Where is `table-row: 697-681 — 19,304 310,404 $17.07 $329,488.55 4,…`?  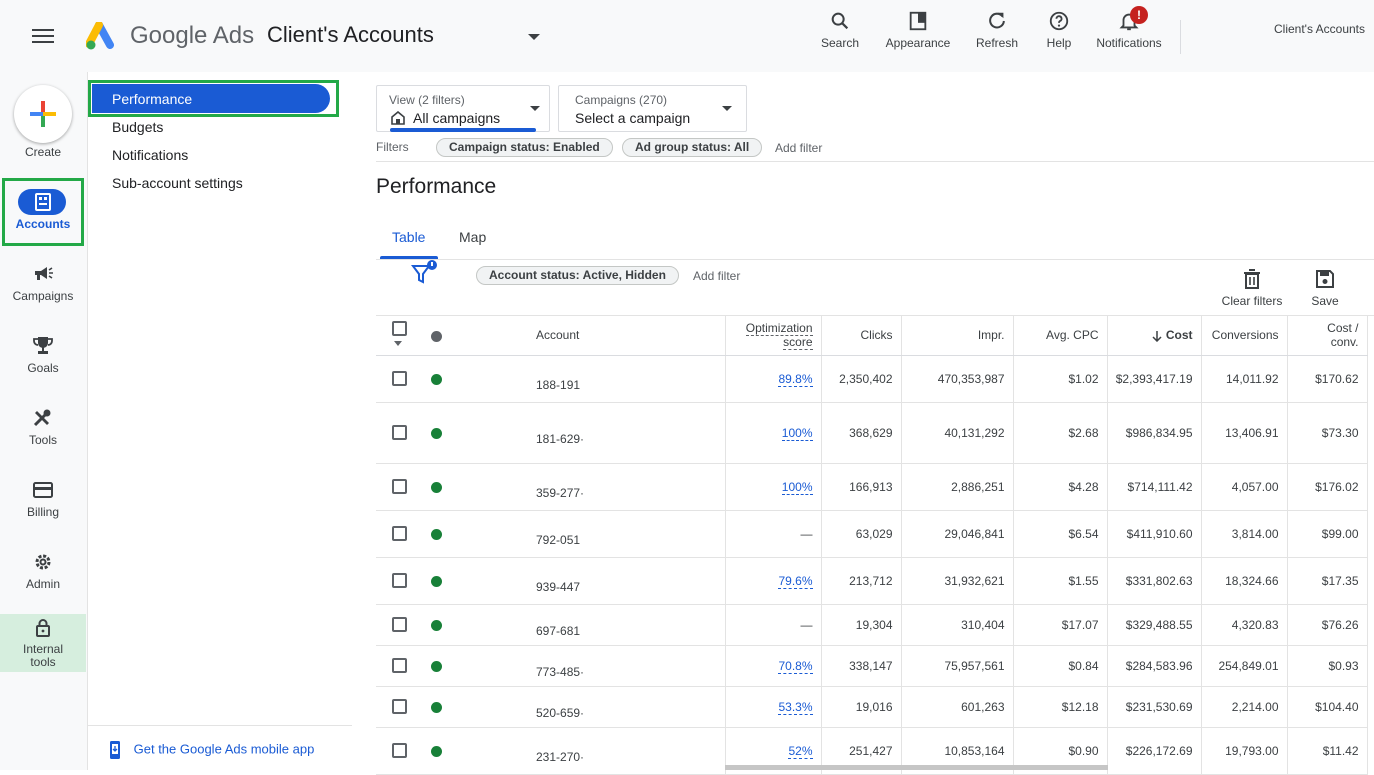 table-row: 697-681 — 19,304 310,404 $17.07 $329,488.55 4,… is located at coordinates (872, 625).